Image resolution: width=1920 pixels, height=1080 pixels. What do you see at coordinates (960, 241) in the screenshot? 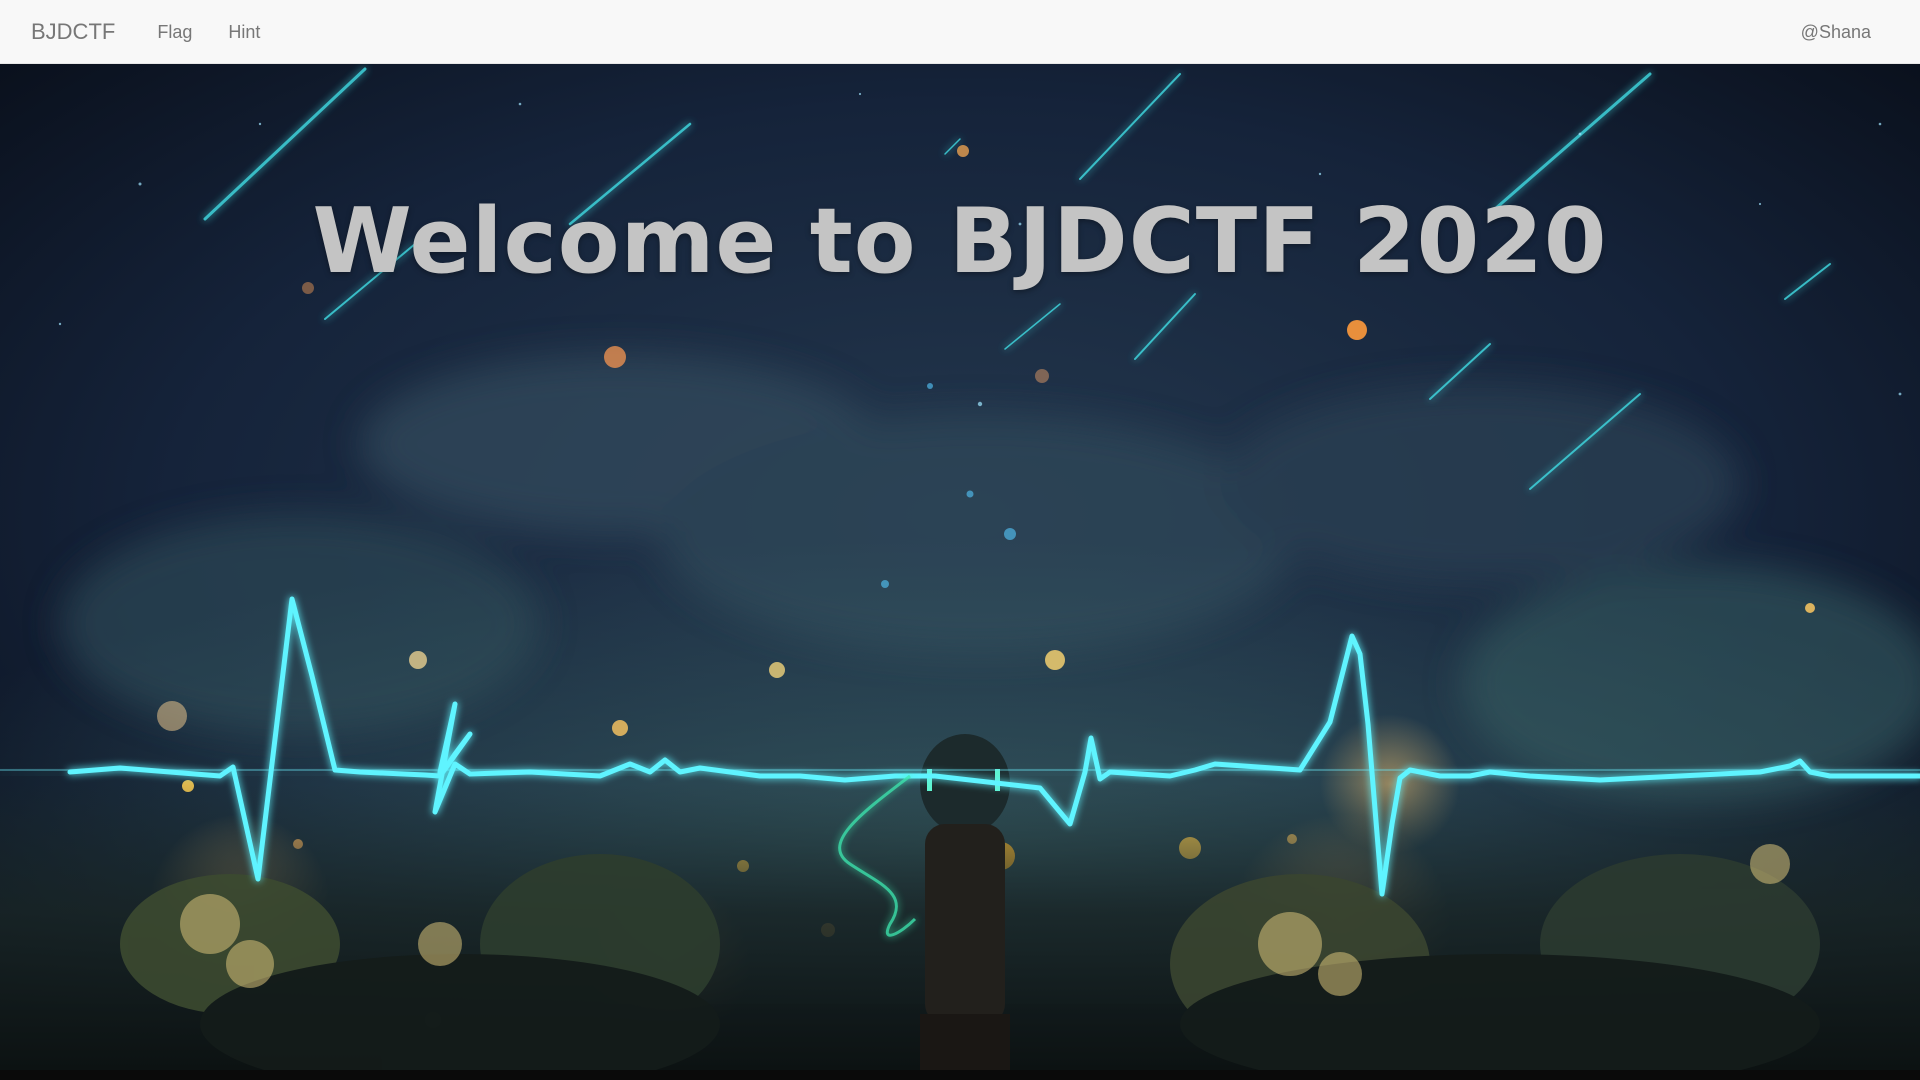
I see `welcome-title: Welcome to BJDCTF 2020` at bounding box center [960, 241].